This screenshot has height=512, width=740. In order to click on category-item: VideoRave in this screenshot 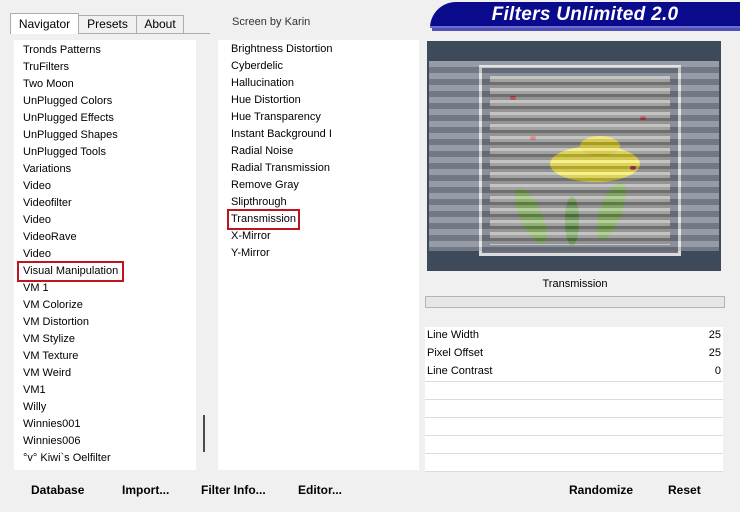, I will do `click(50, 237)`.